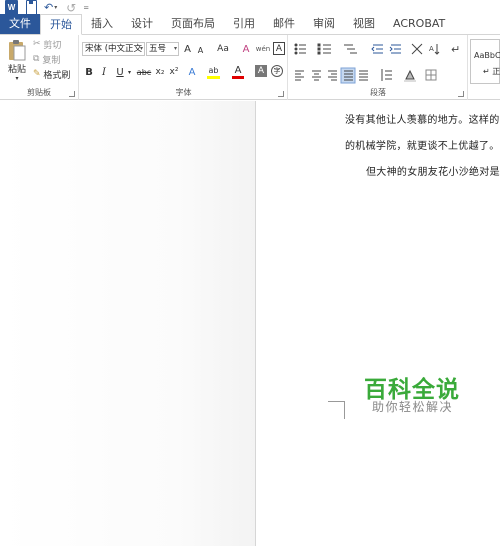 This screenshot has height=546, width=500. I want to click on svg-text: A, so click(431, 49).